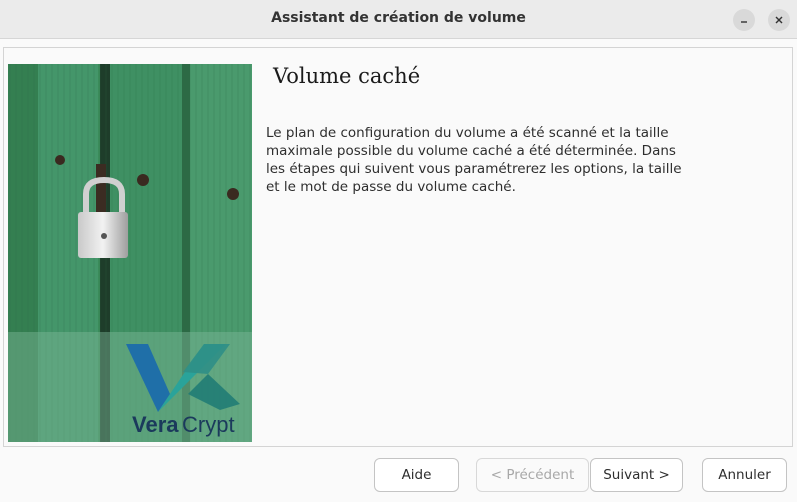 The height and width of the screenshot is (502, 797). I want to click on window-title: Assistant de création de volume, so click(398, 18).